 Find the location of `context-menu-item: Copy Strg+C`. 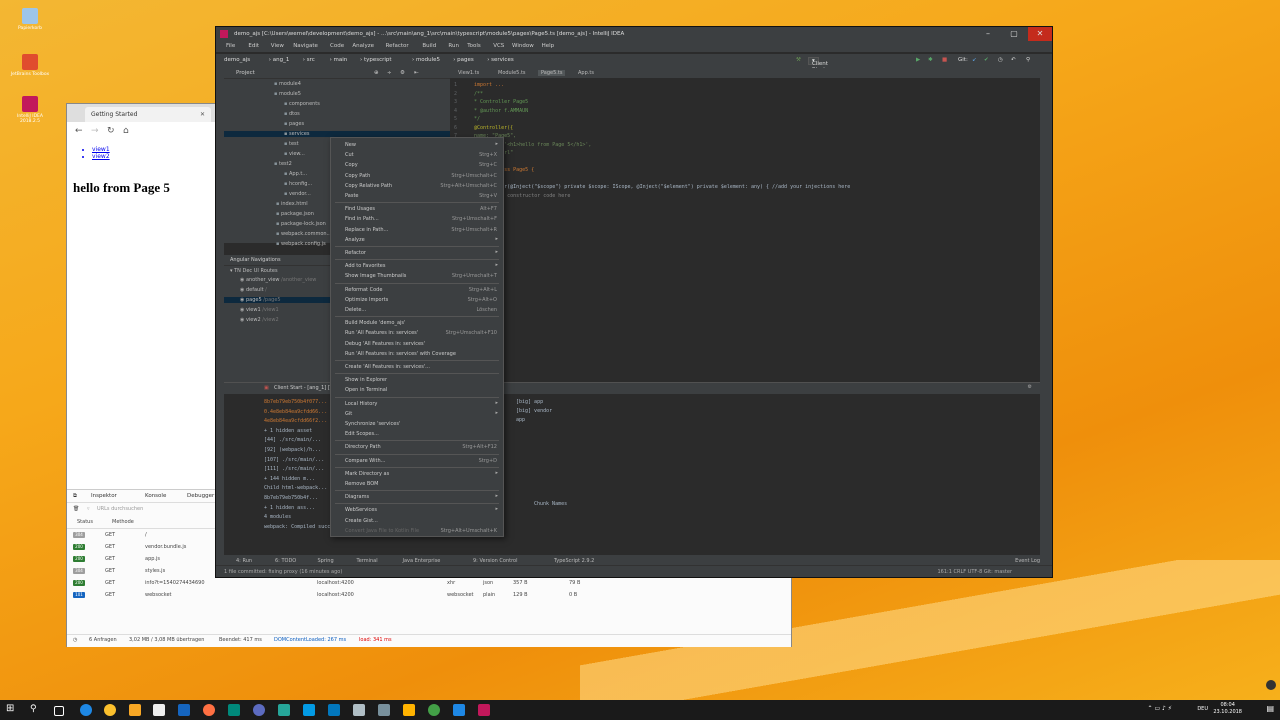

context-menu-item: Copy Strg+C is located at coordinates (417, 165).